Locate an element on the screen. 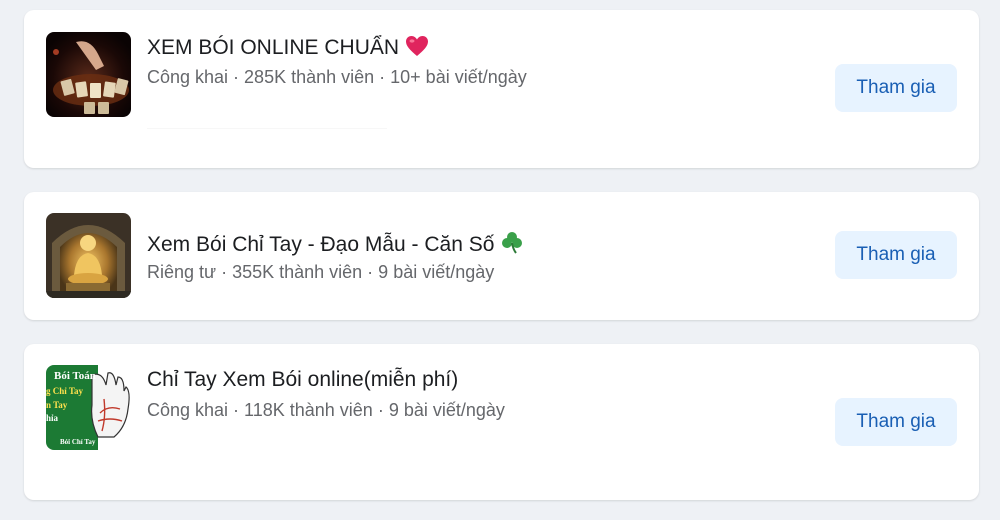 The width and height of the screenshot is (1000, 520). thumbnail-text-4: hỉa is located at coordinates (52, 418).